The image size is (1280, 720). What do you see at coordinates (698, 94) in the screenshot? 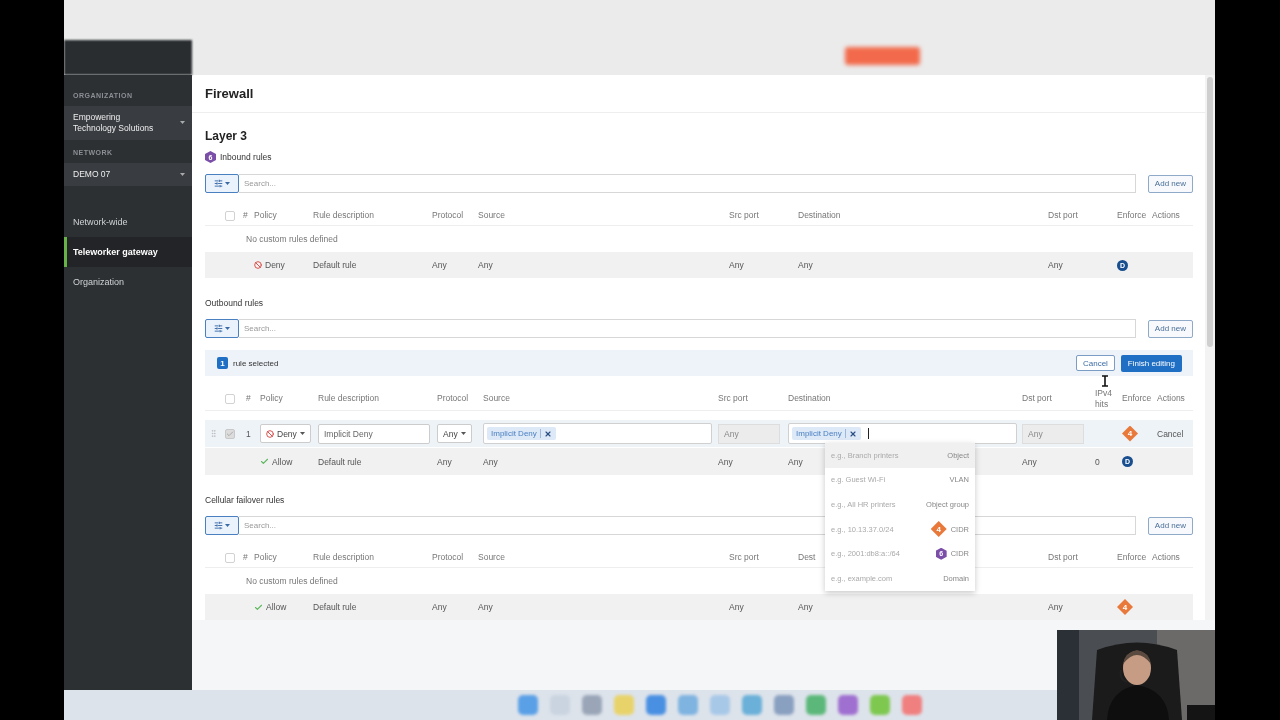
I see `page-title: Firewall` at bounding box center [698, 94].